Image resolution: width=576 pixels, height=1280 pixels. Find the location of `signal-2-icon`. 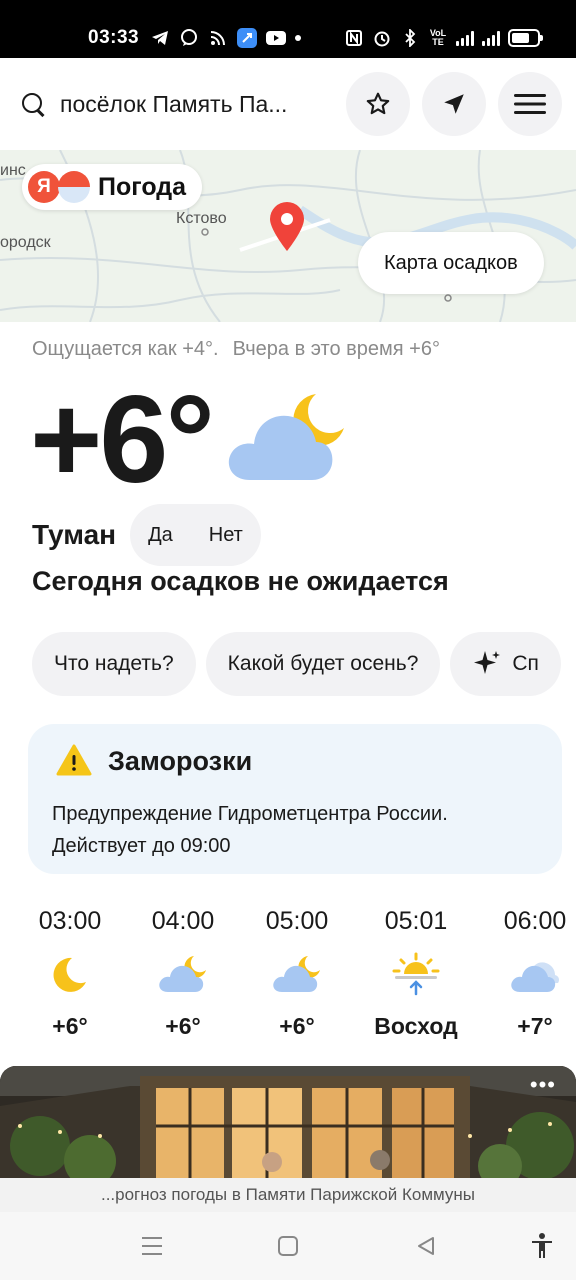

signal-2-icon is located at coordinates (491, 38).